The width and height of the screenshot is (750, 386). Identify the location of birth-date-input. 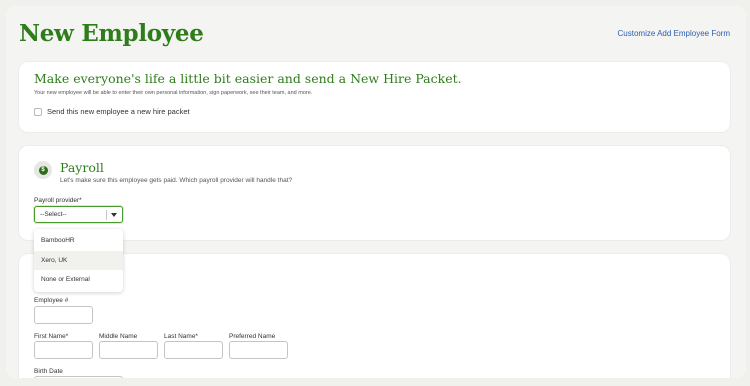
(78, 377).